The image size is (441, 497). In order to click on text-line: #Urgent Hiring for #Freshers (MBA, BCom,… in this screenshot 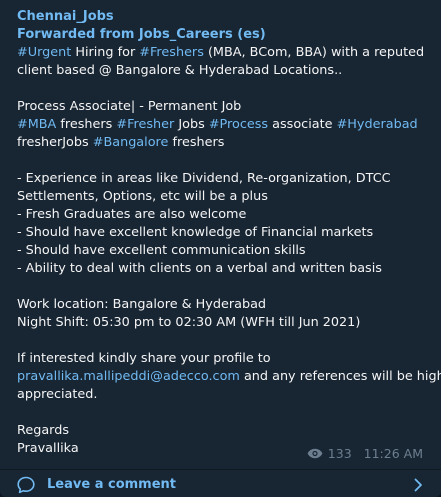, I will do `click(223, 53)`.